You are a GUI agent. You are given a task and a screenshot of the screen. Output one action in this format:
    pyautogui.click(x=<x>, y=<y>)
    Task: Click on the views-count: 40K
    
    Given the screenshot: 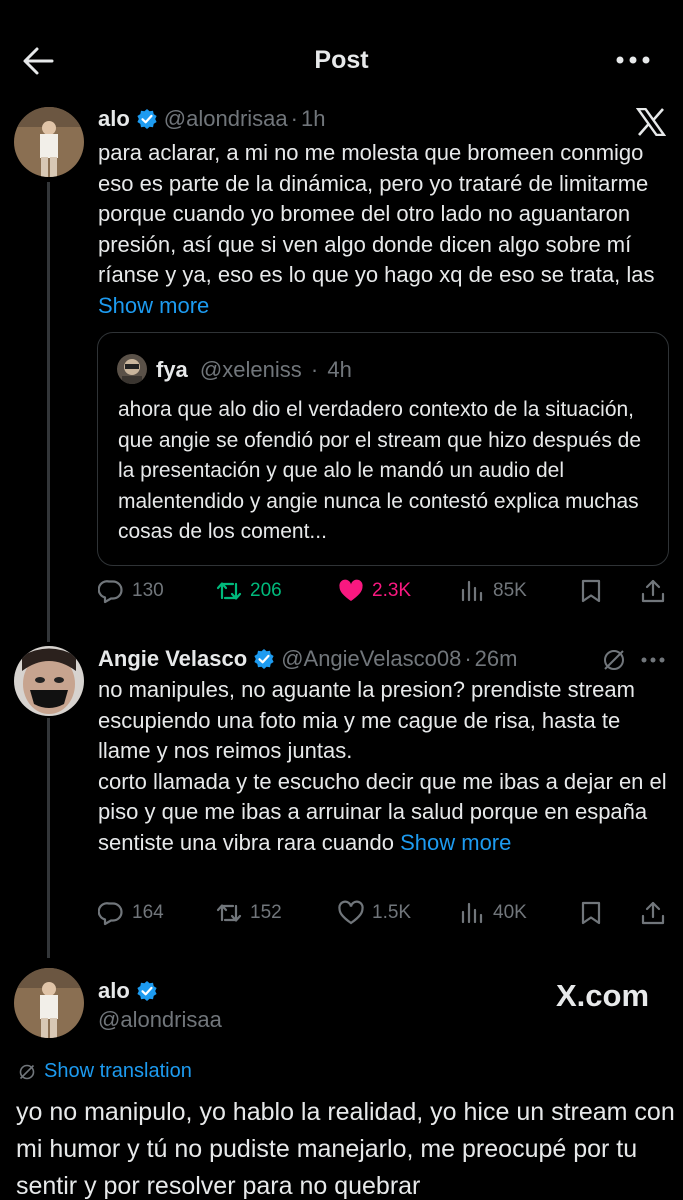 What is the action you would take?
    pyautogui.click(x=510, y=912)
    